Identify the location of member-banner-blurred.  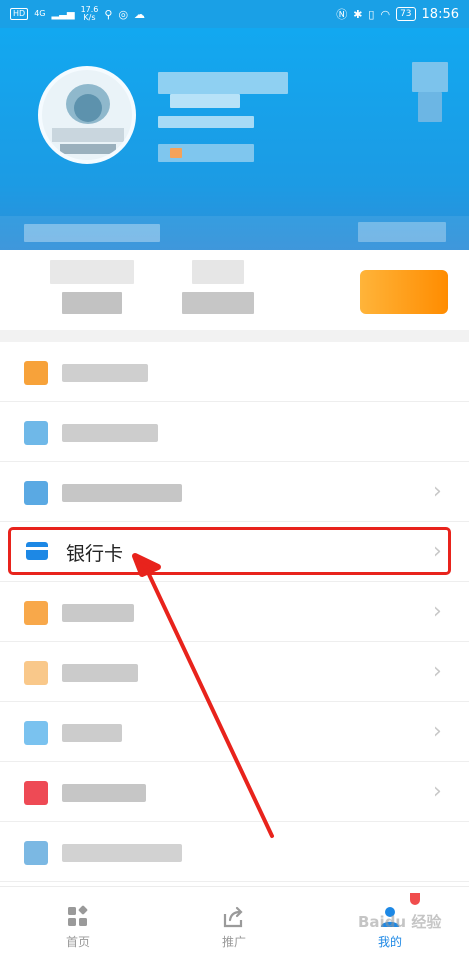
(234, 233).